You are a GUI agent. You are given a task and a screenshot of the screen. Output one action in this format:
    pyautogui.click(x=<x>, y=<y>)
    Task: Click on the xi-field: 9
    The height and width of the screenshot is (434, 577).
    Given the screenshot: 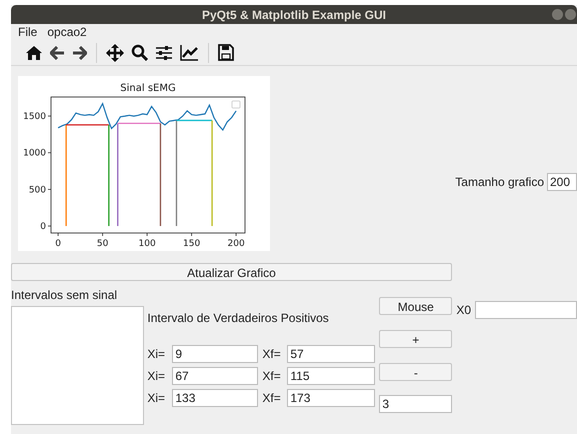 What is the action you would take?
    pyautogui.click(x=215, y=354)
    